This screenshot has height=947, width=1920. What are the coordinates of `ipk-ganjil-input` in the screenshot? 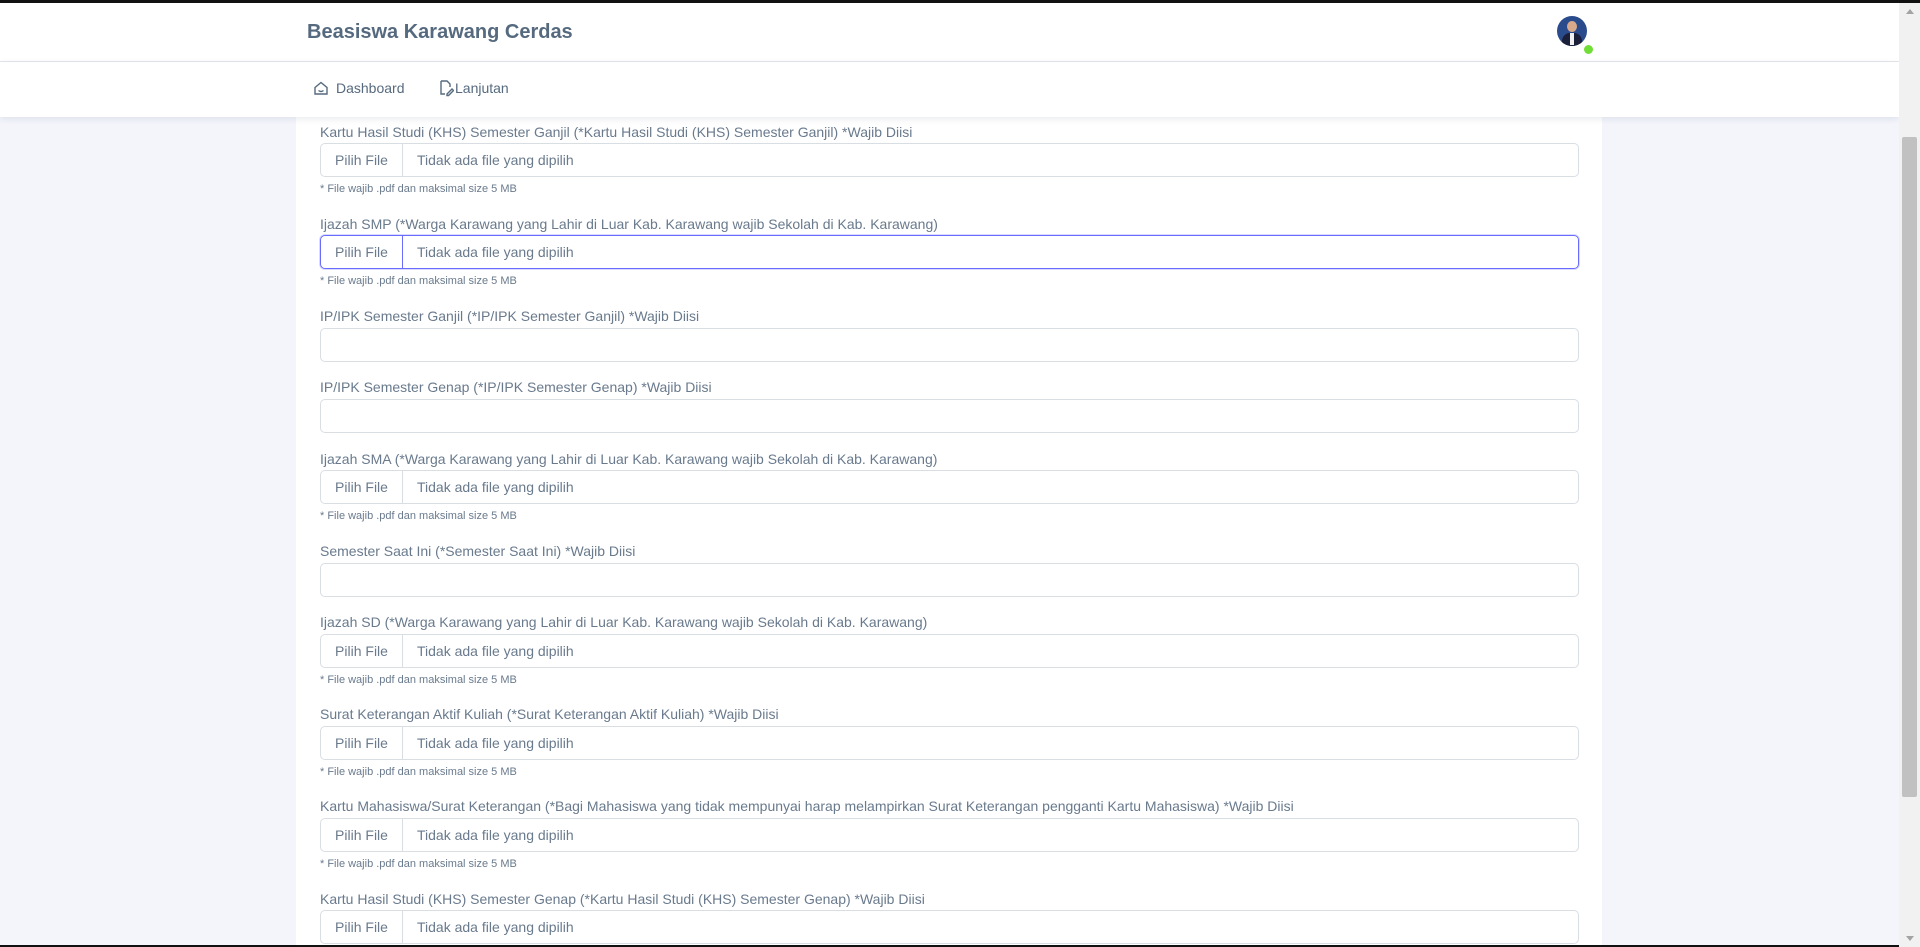 It's located at (949, 345).